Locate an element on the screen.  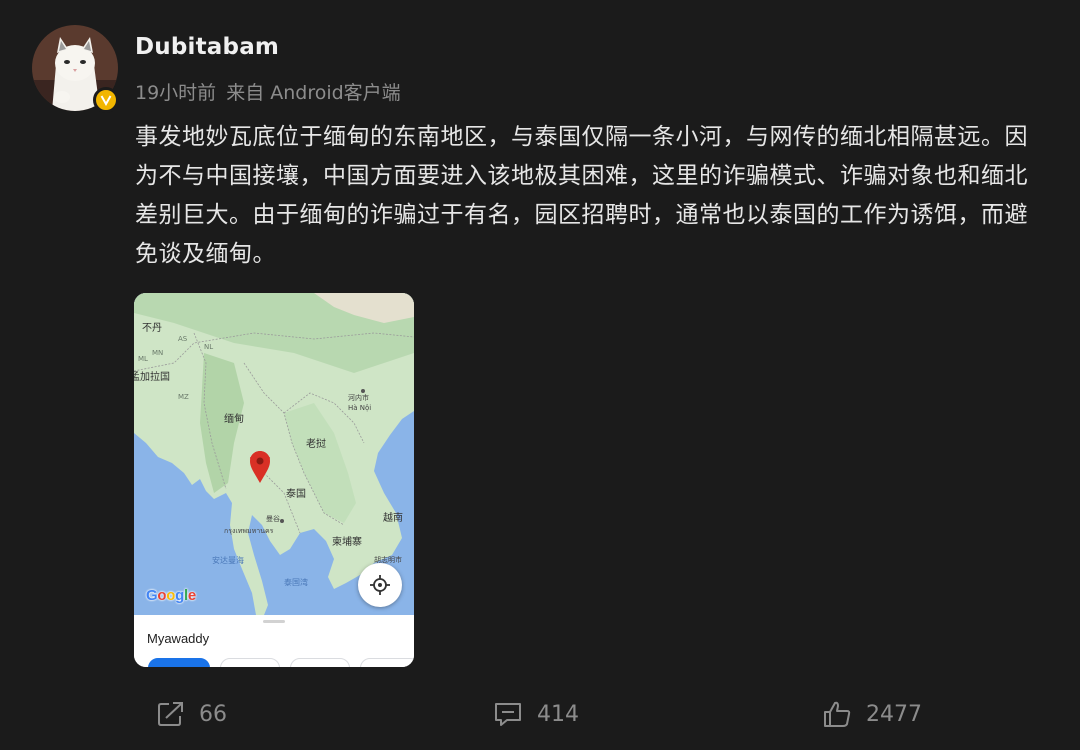
thumbs-up-icon is located at coordinates (837, 714).